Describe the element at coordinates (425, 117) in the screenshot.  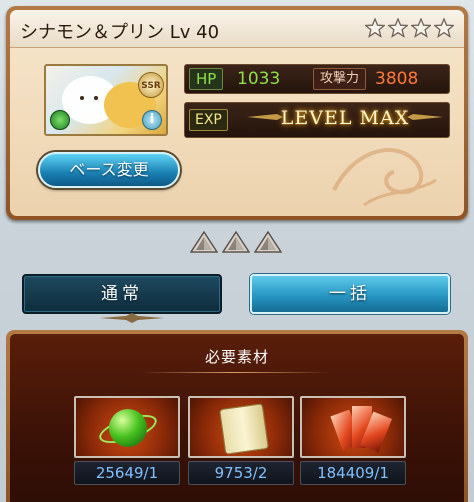
I see `right-wing-ornament` at that location.